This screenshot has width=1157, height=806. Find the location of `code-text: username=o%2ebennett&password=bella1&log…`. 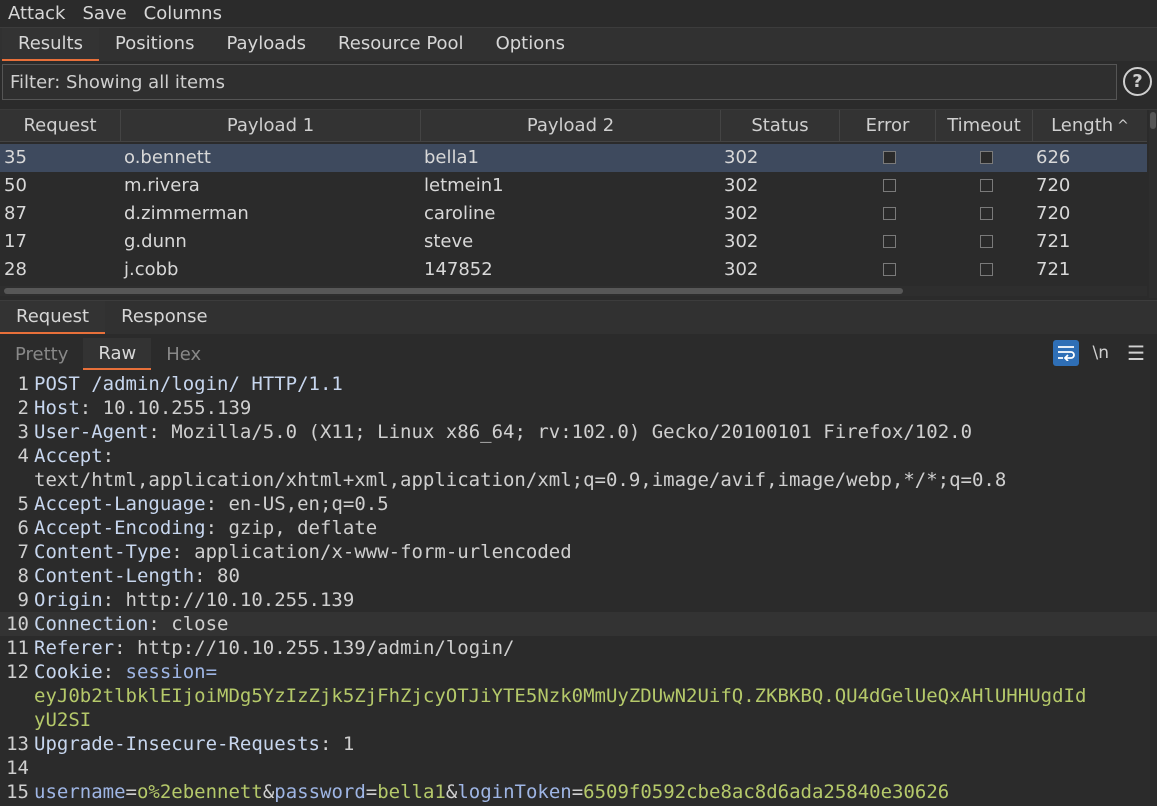

code-text: username=o%2ebennett&password=bella1&log… is located at coordinates (491, 792).